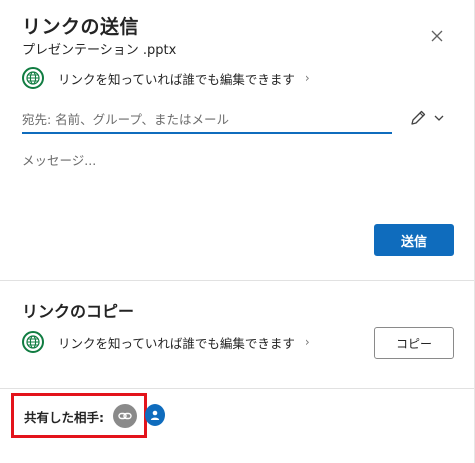 Image resolution: width=475 pixels, height=463 pixels. Describe the element at coordinates (81, 27) in the screenshot. I see `dialog-title: リンクの送信` at that location.